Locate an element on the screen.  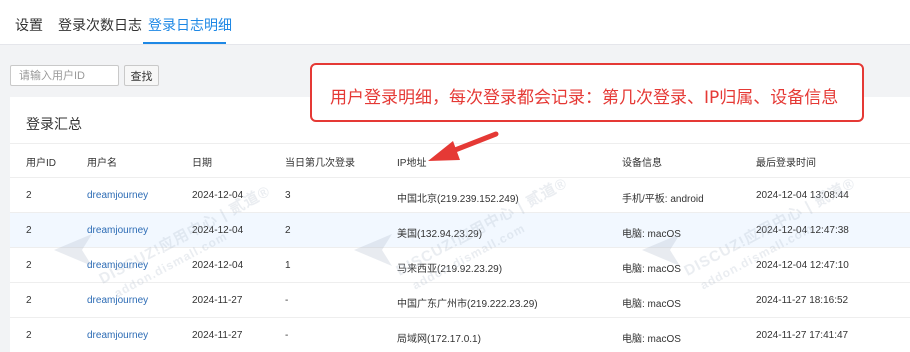
cell-login-count: 1 is located at coordinates (288, 265).